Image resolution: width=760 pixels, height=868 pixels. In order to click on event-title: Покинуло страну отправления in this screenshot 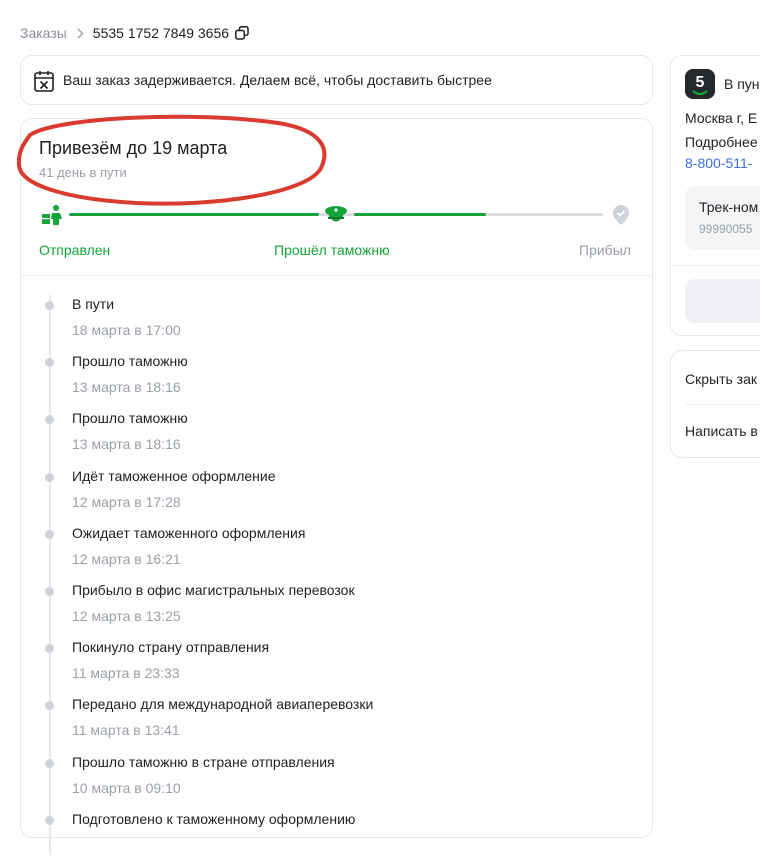, I will do `click(171, 647)`.